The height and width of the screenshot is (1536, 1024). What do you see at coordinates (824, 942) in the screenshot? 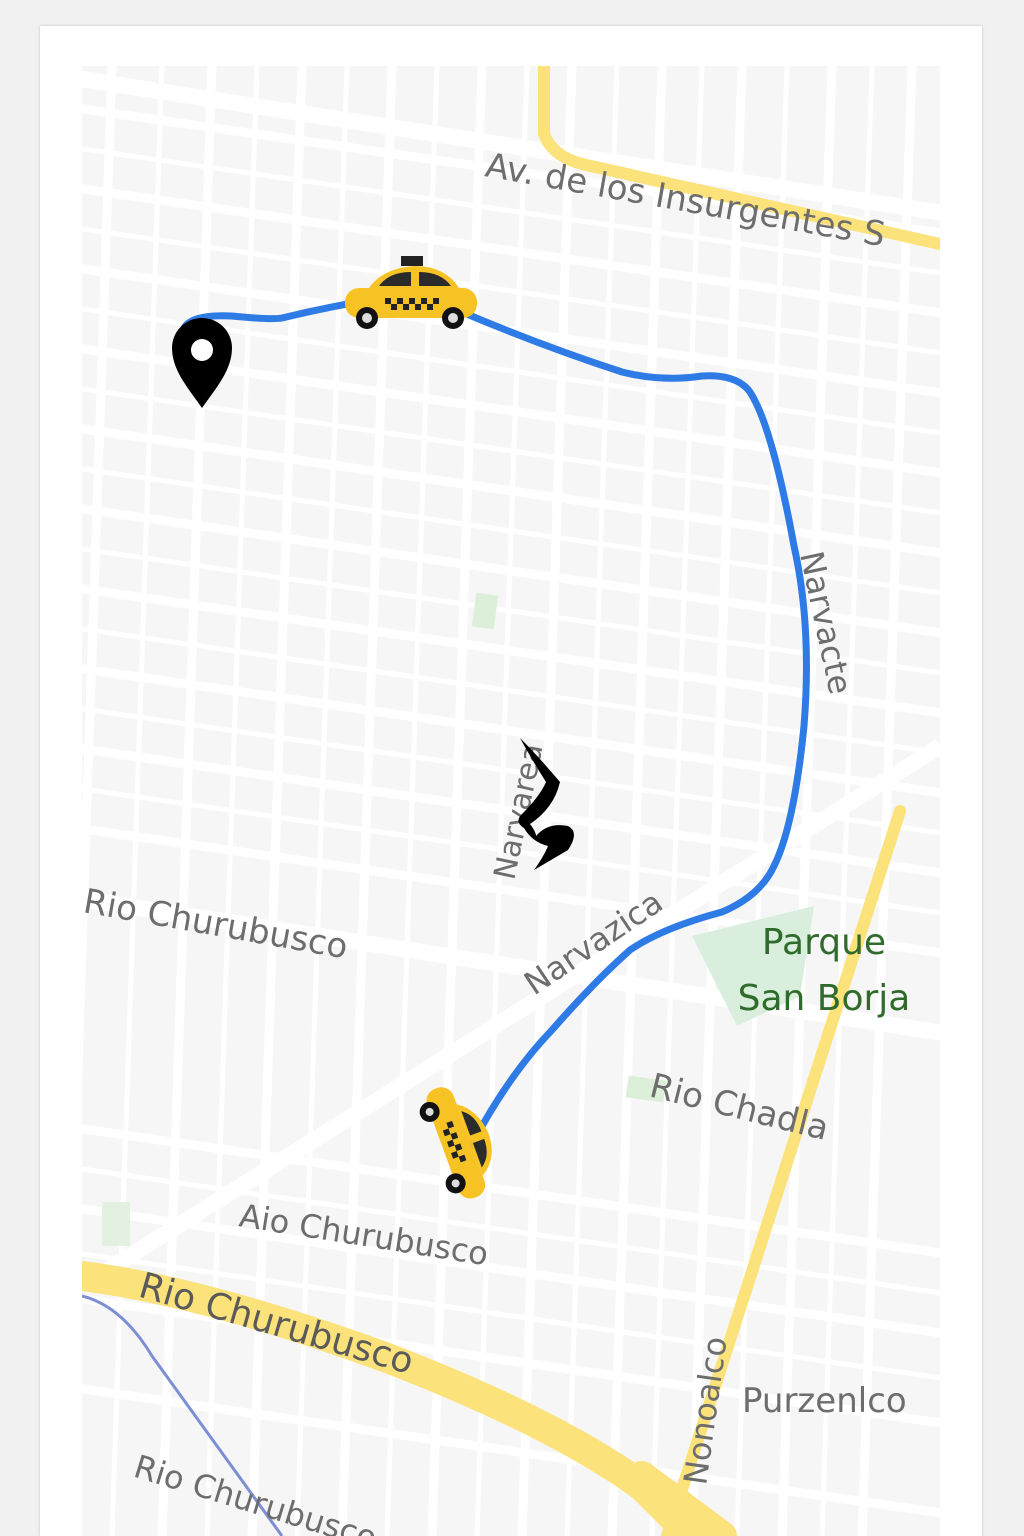
I see `park-label-line1: Parque` at bounding box center [824, 942].